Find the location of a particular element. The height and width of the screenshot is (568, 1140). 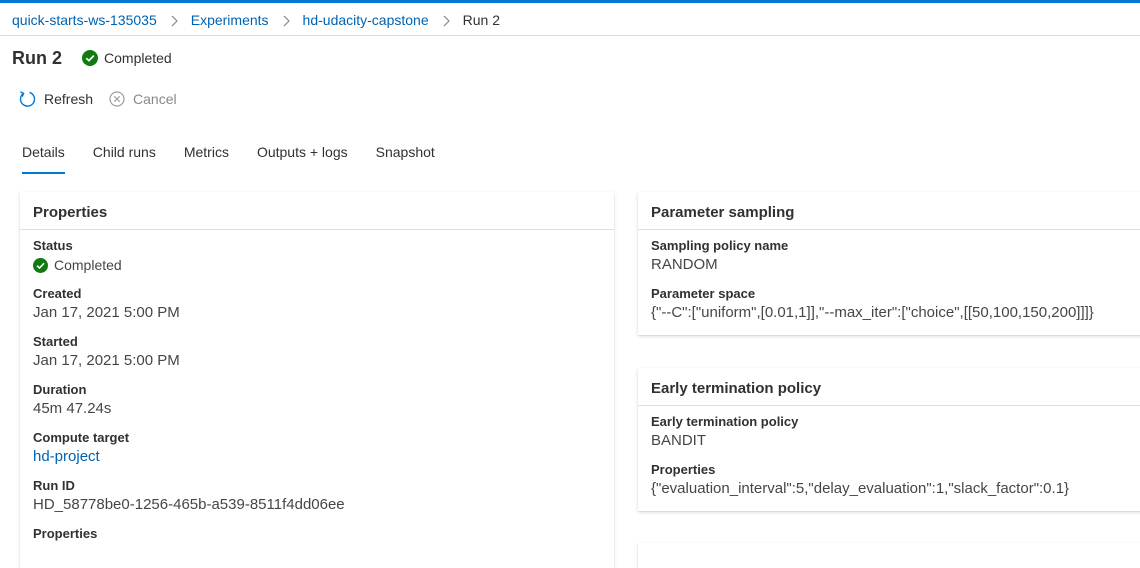

refresh-label: Refresh is located at coordinates (69, 99).